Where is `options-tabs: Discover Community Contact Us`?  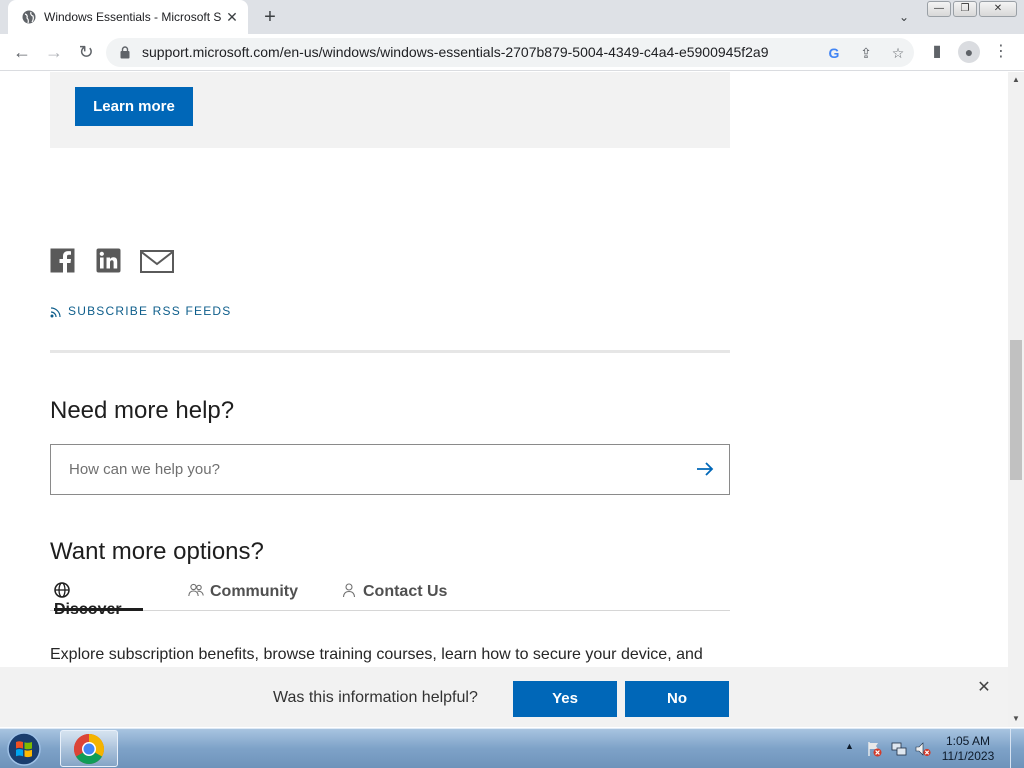
options-tabs: Discover Community Contact Us is located at coordinates (390, 599).